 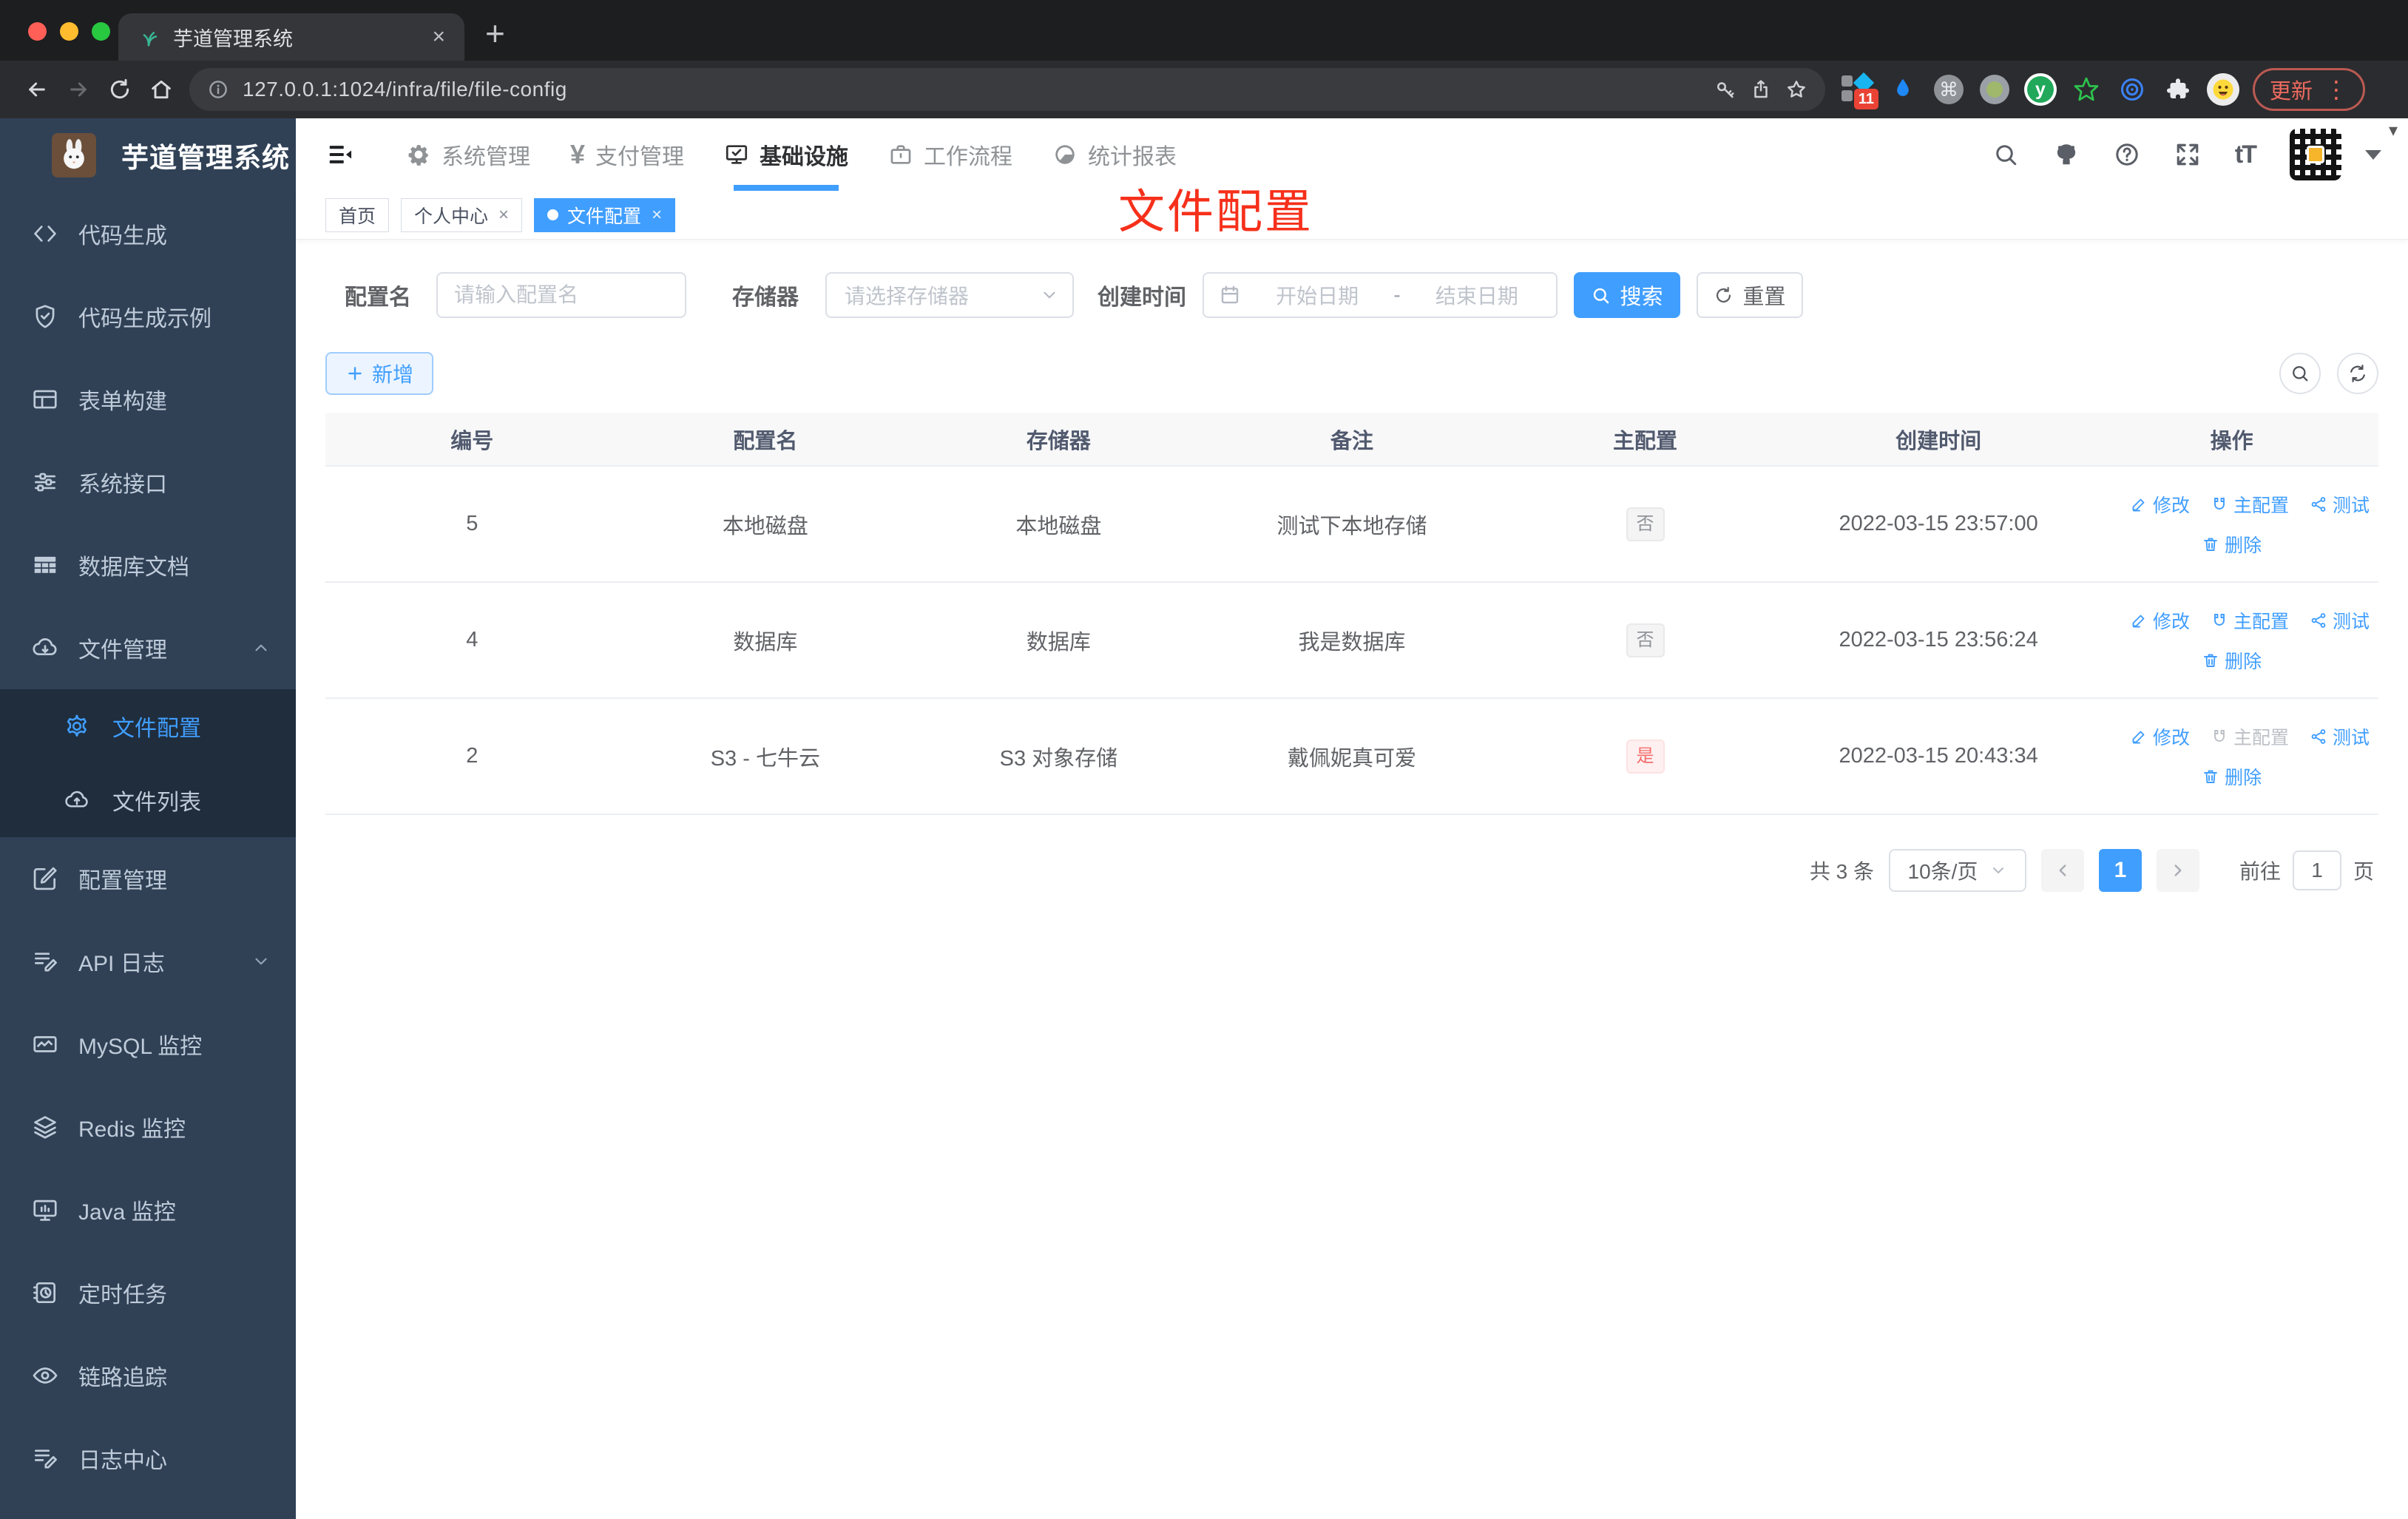 I want to click on sidebar-item-config-management: 配置管理, so click(x=148, y=878).